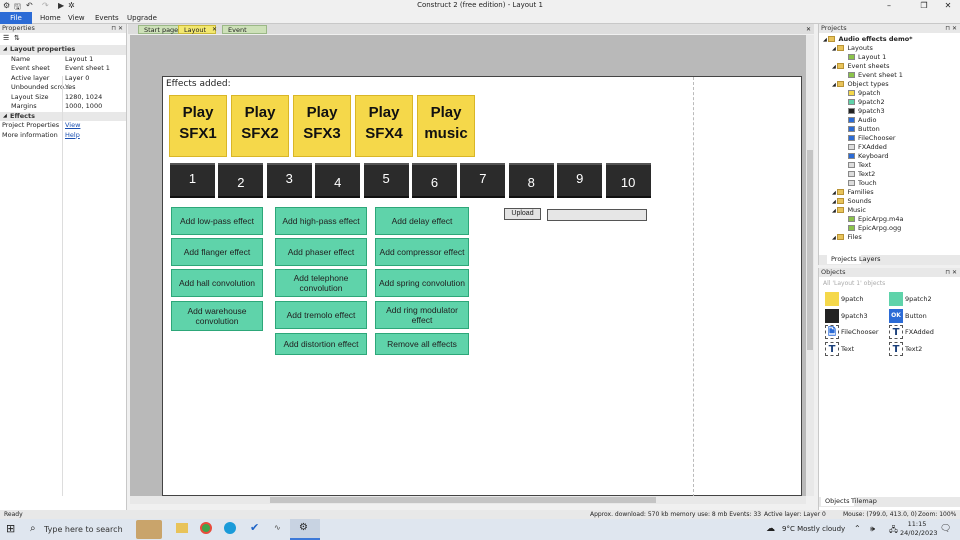 This screenshot has width=960, height=540. I want to click on add-ring-modulator-effect-button: Add ring modulator effect, so click(422, 315).